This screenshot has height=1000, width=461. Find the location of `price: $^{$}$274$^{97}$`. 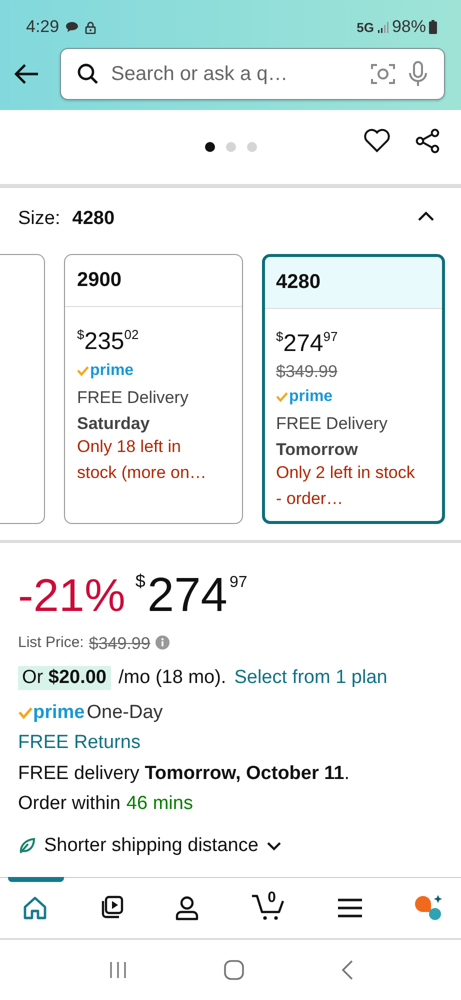

price: $^{$}$274$^{97}$ is located at coordinates (191, 596).